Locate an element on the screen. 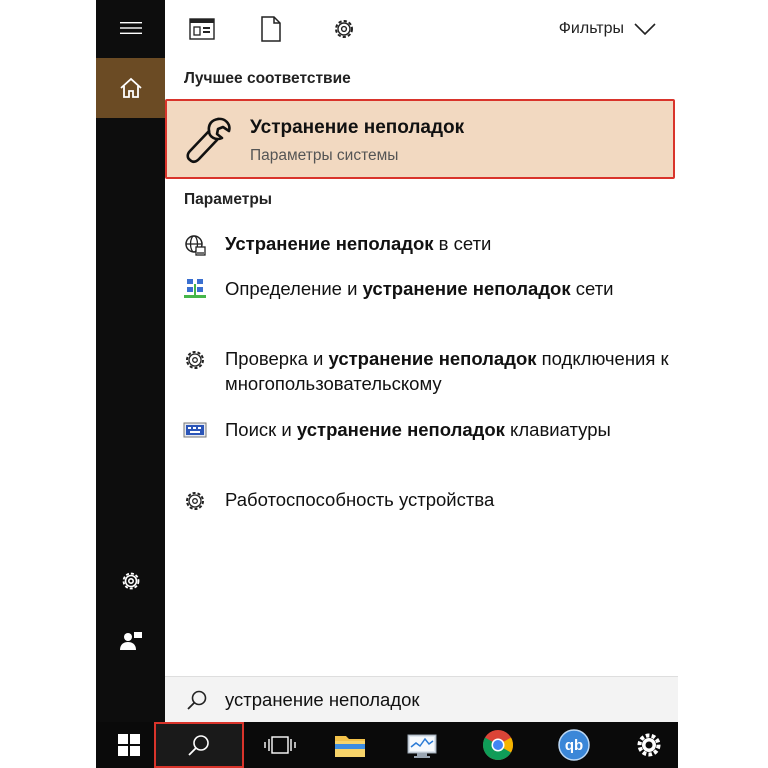 This screenshot has height=768, width=768. documents-filter-button is located at coordinates (271, 29).